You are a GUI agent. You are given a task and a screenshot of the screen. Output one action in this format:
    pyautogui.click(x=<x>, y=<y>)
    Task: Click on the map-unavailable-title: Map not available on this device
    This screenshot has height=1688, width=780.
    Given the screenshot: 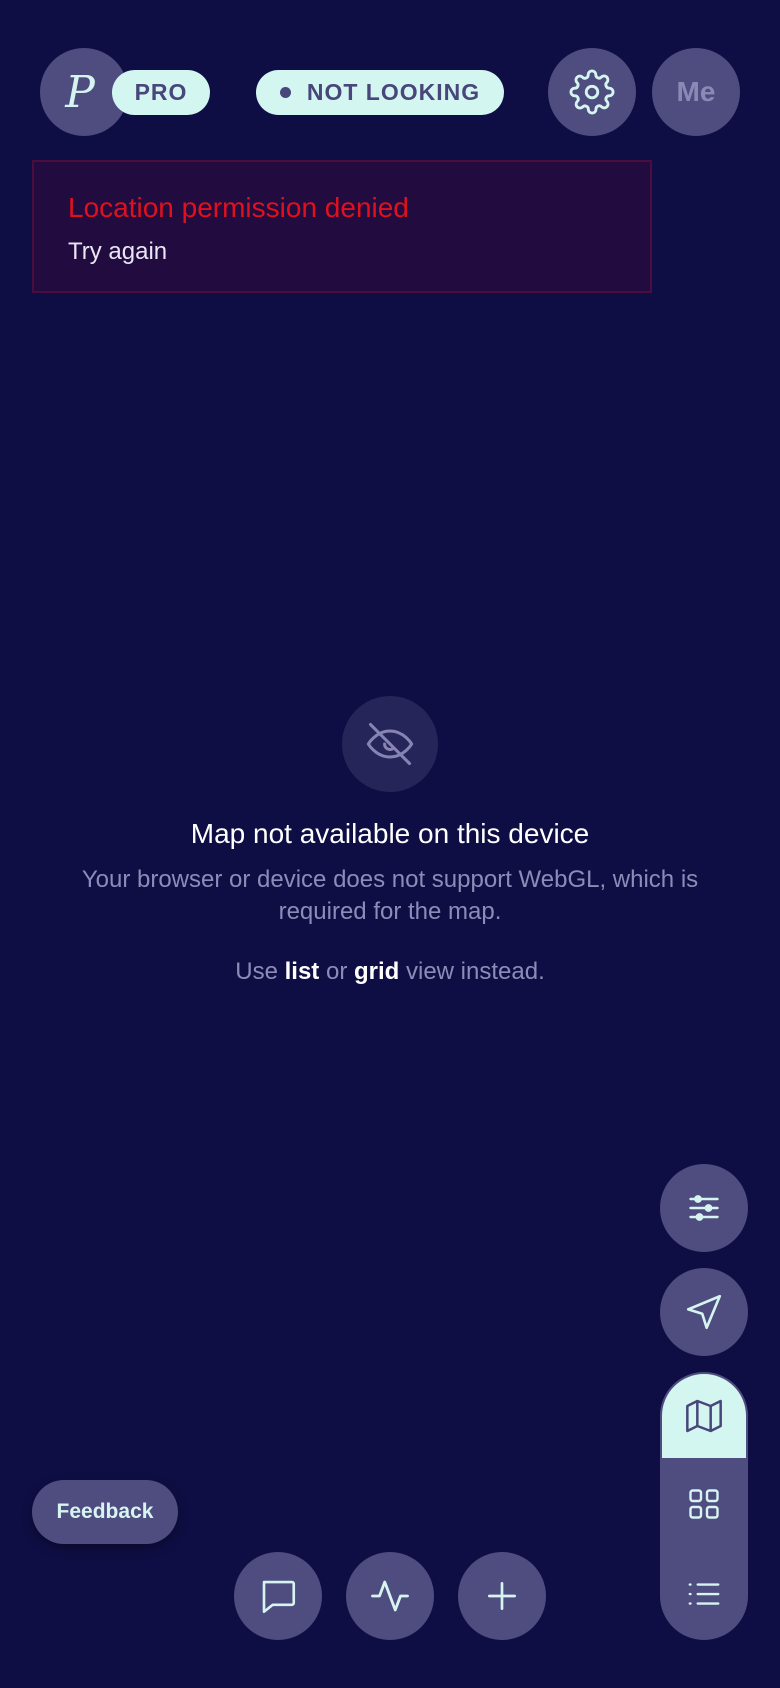 What is the action you would take?
    pyautogui.click(x=390, y=833)
    